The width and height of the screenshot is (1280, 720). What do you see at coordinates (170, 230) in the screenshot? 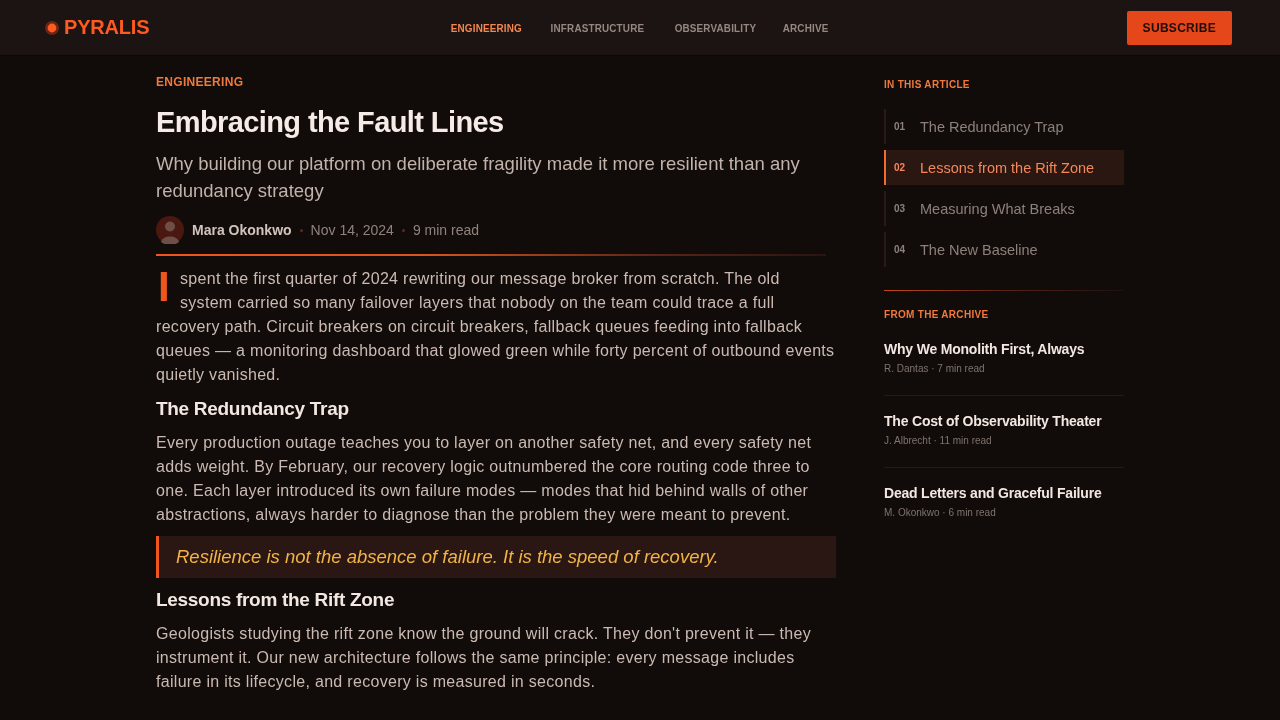
I see `avatar-icon` at bounding box center [170, 230].